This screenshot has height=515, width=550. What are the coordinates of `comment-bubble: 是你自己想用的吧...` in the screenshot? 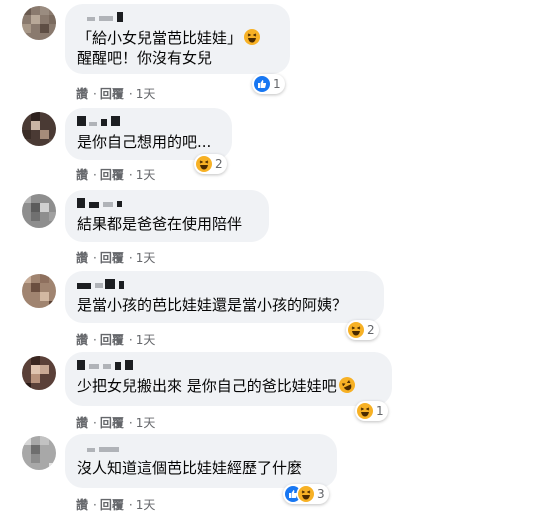 It's located at (148, 134).